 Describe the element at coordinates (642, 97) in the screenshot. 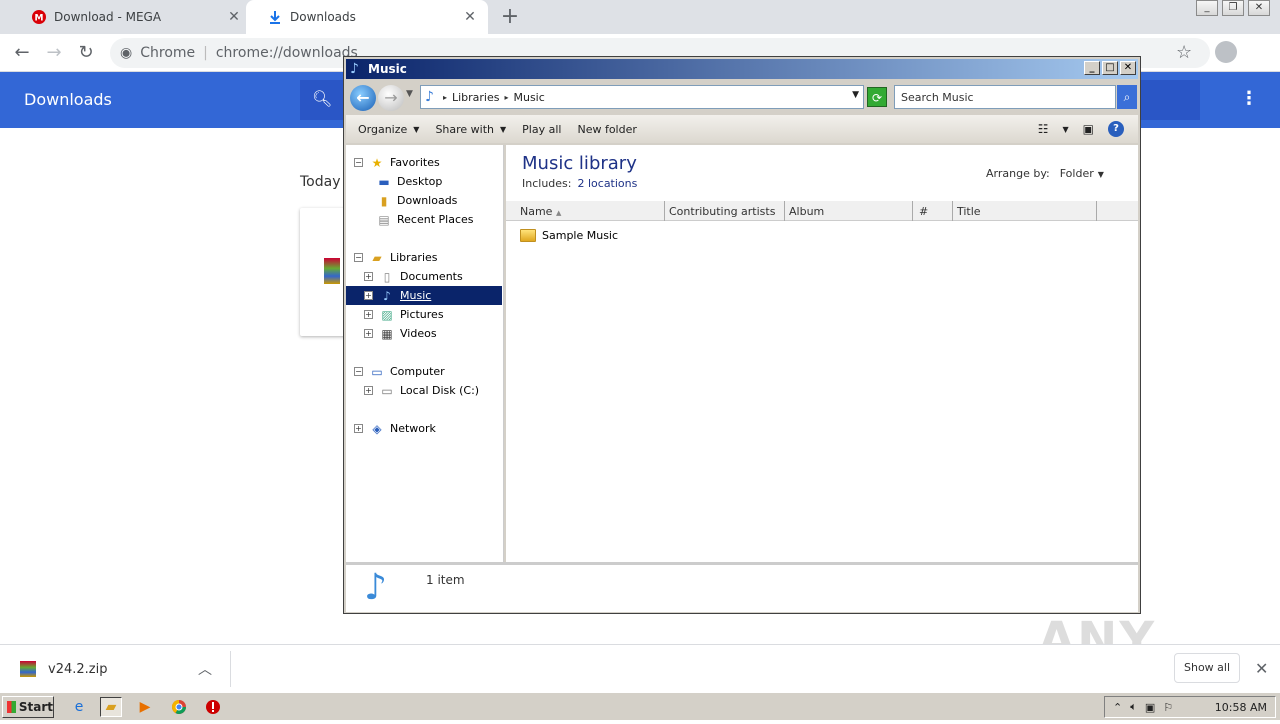

I see `breadcrumb: ♪ ▸ Libraries ▸ Music ▼` at that location.